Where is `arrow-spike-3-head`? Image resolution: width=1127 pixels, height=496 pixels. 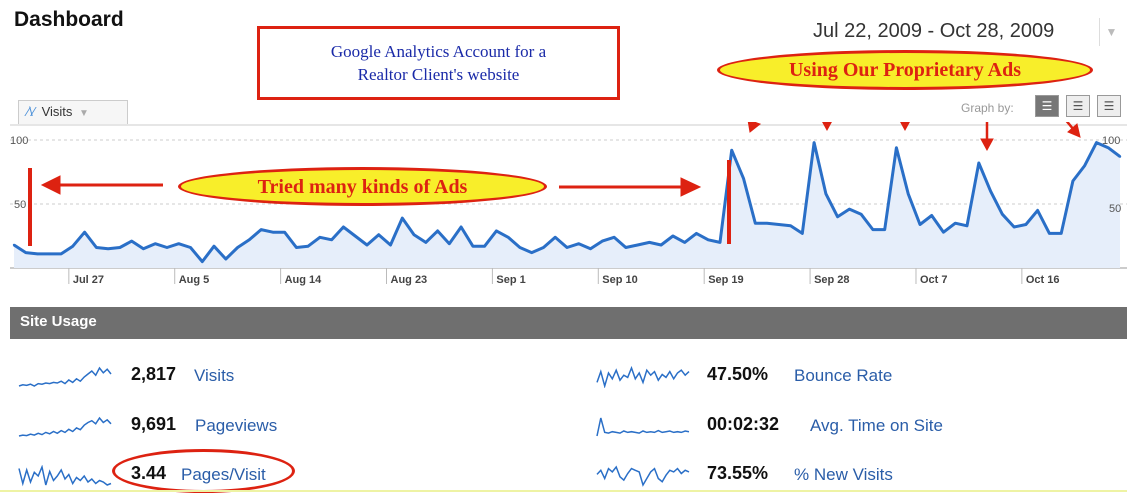
arrow-spike-3-head is located at coordinates (905, 127).